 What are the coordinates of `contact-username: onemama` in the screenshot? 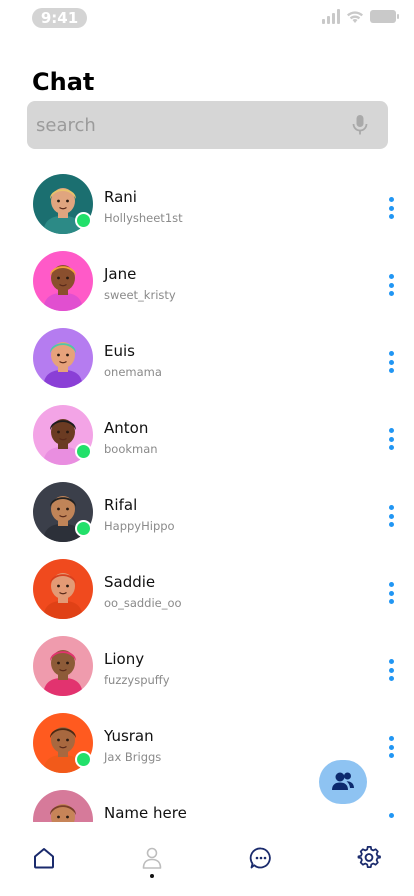 It's located at (133, 372).